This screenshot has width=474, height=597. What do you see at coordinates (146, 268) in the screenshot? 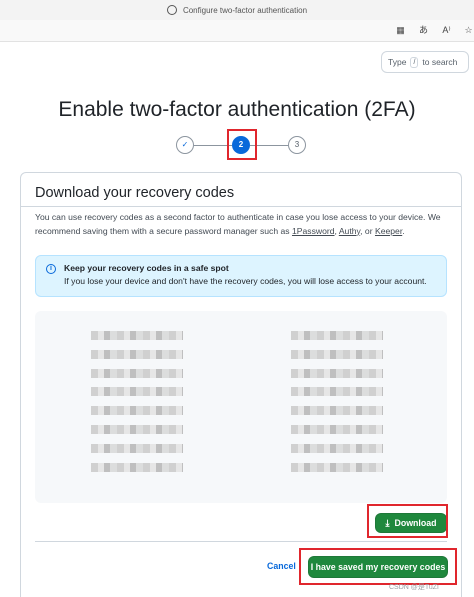
I see `flash-title: Keep your recovery codes in a safe spot` at bounding box center [146, 268].